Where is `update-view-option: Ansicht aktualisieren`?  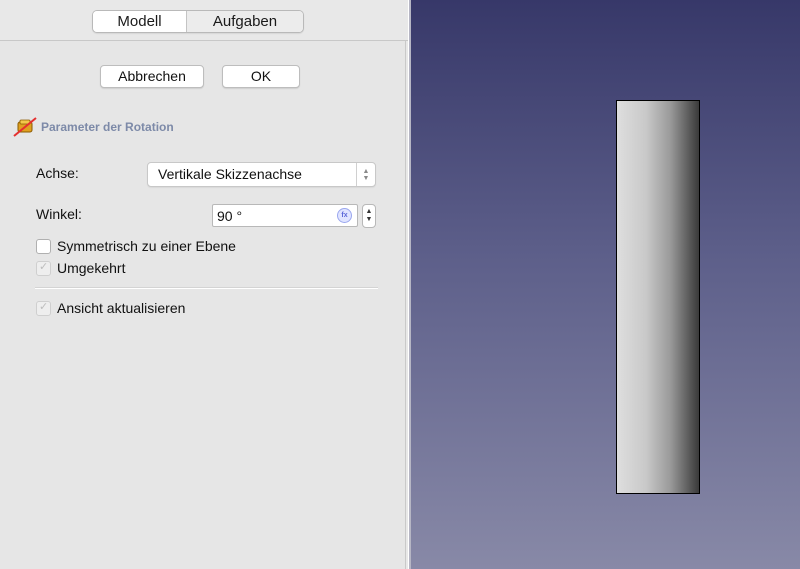 update-view-option: Ansicht aktualisieren is located at coordinates (110, 308).